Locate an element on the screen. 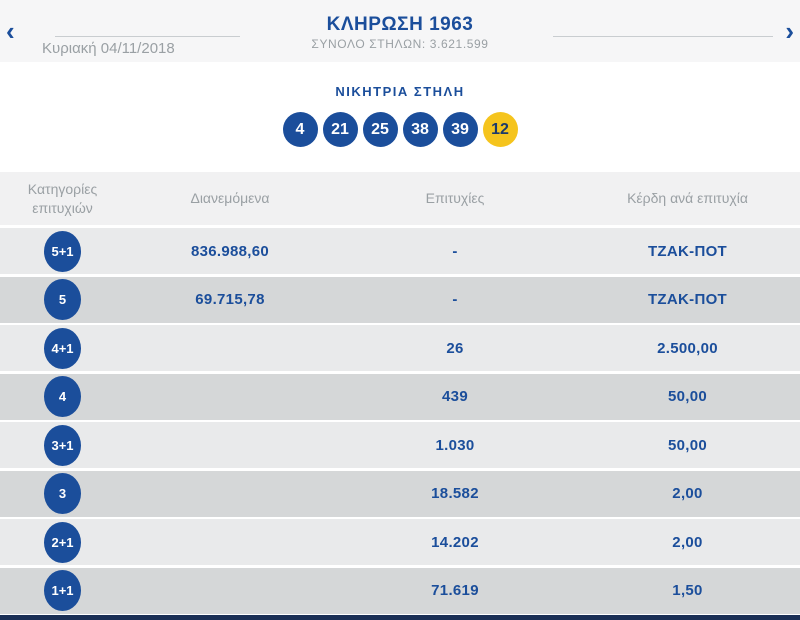  winners-cell: 26 is located at coordinates (455, 348).